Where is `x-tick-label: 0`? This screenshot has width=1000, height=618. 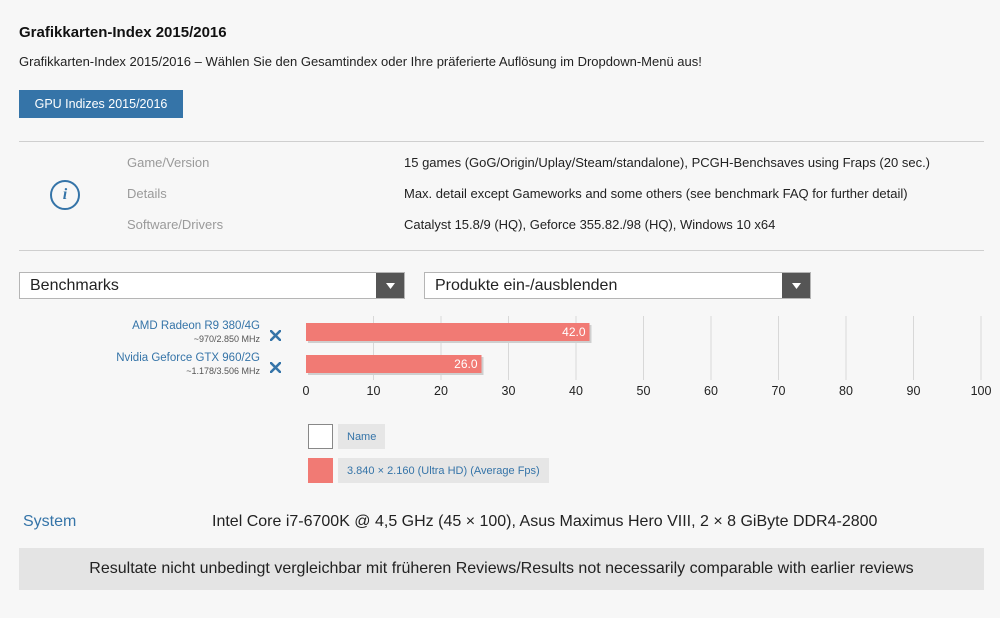 x-tick-label: 0 is located at coordinates (306, 391).